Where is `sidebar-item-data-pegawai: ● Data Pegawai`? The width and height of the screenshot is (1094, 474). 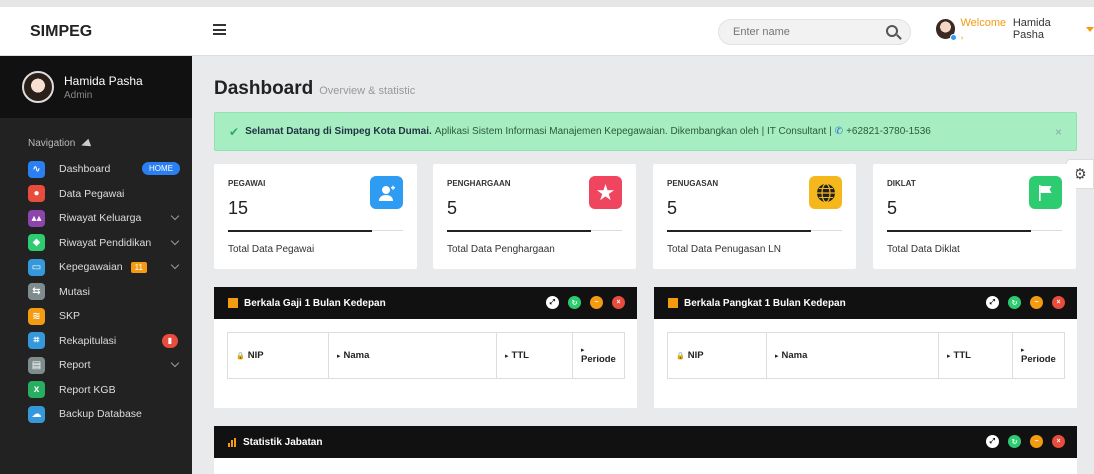 sidebar-item-data-pegawai: ● Data Pegawai is located at coordinates (96, 194).